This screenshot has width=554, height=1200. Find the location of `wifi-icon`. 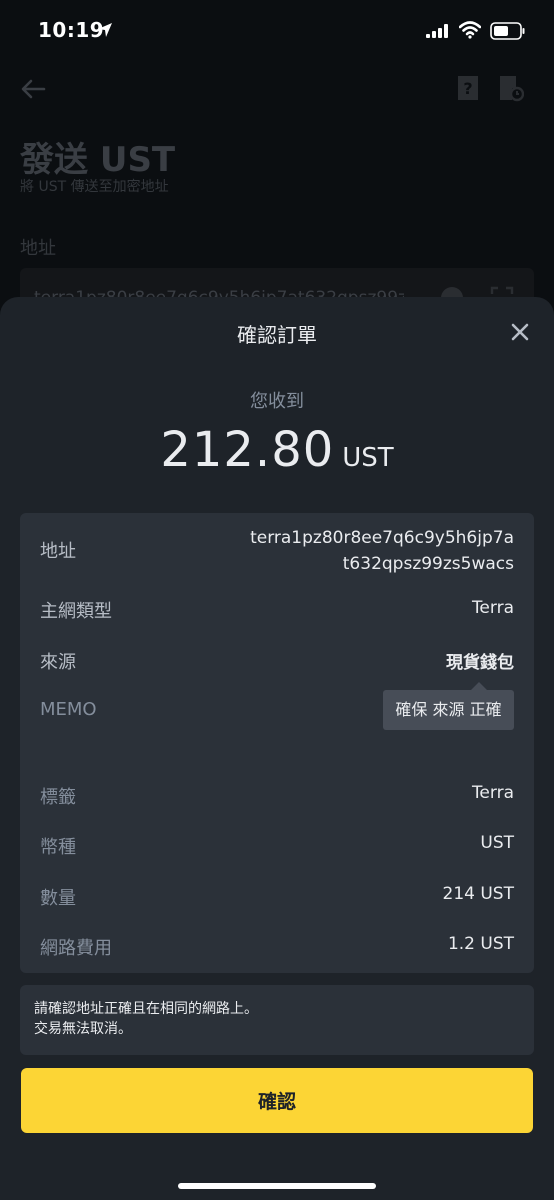

wifi-icon is located at coordinates (470, 30).